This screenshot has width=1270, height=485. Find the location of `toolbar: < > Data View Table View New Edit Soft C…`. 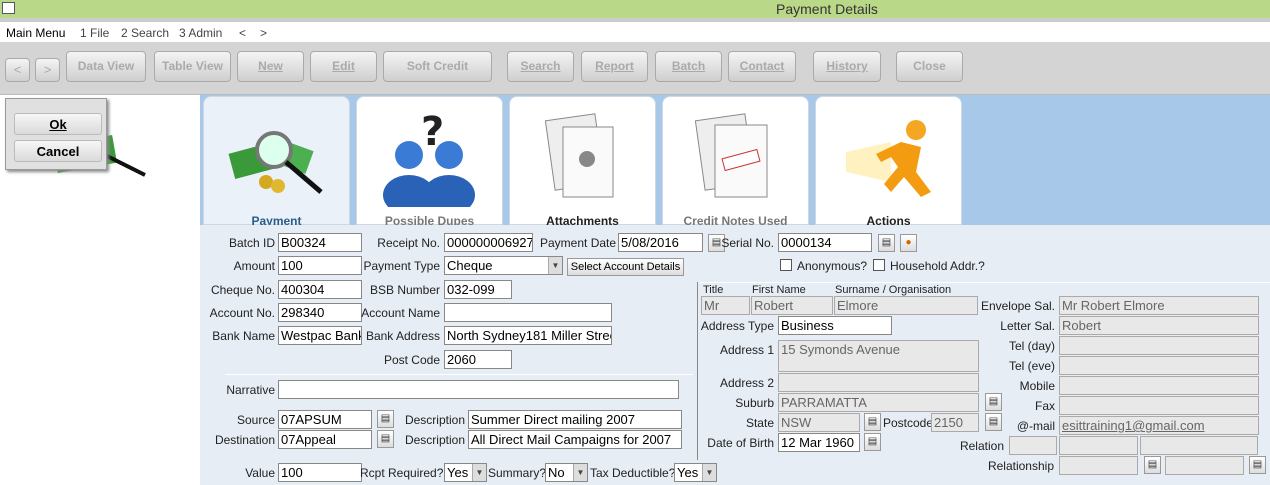

toolbar: < > Data View Table View New Edit Soft C… is located at coordinates (635, 68).